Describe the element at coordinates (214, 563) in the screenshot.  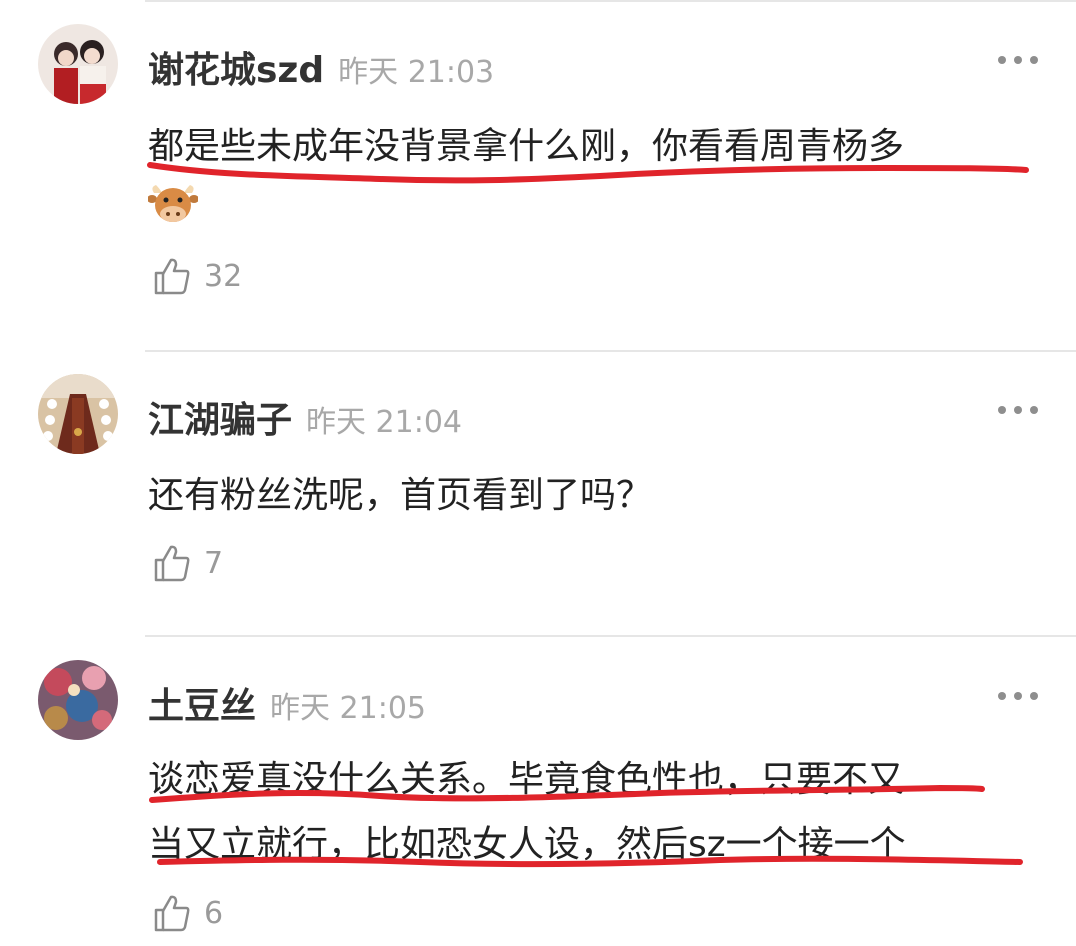
I see `like-count: 7` at that location.